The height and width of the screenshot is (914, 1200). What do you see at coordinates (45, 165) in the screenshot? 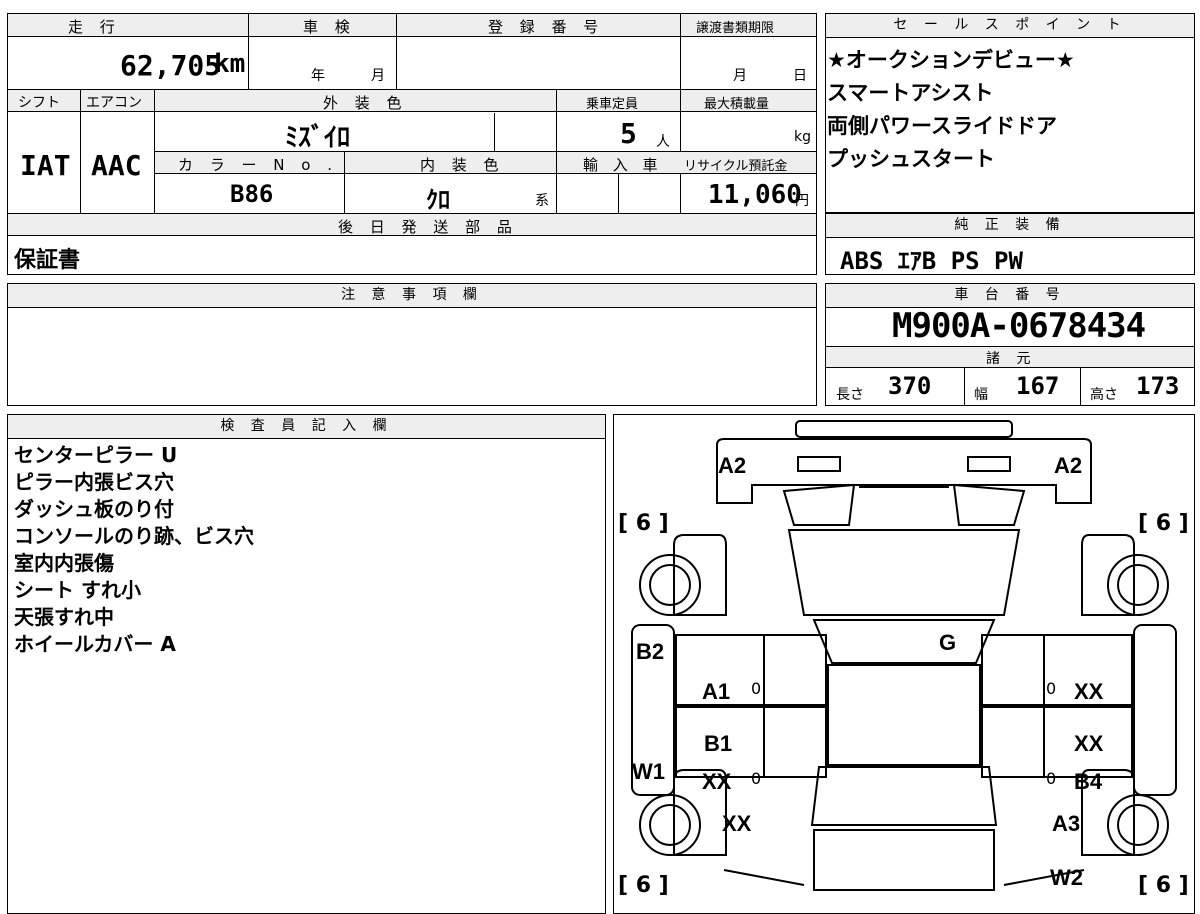
I see `shift-value: IAT` at bounding box center [45, 165].